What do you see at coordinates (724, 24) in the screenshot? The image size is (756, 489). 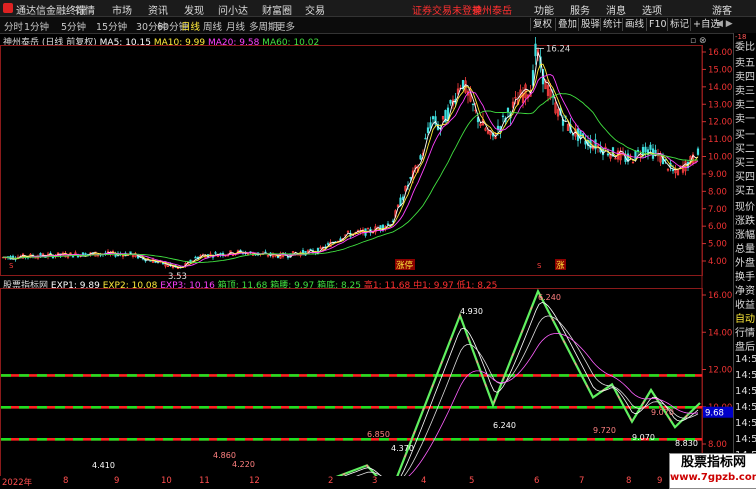 I see `menu-arrows-icon: ◀ ▶` at bounding box center [724, 24].